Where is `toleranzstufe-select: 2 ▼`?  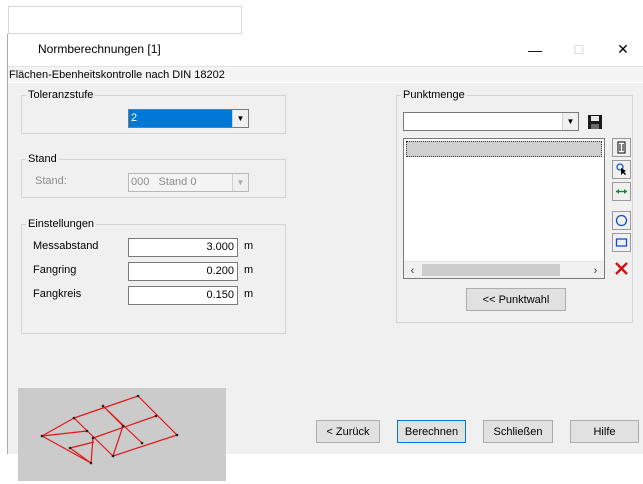 toleranzstufe-select: 2 ▼ is located at coordinates (188, 118).